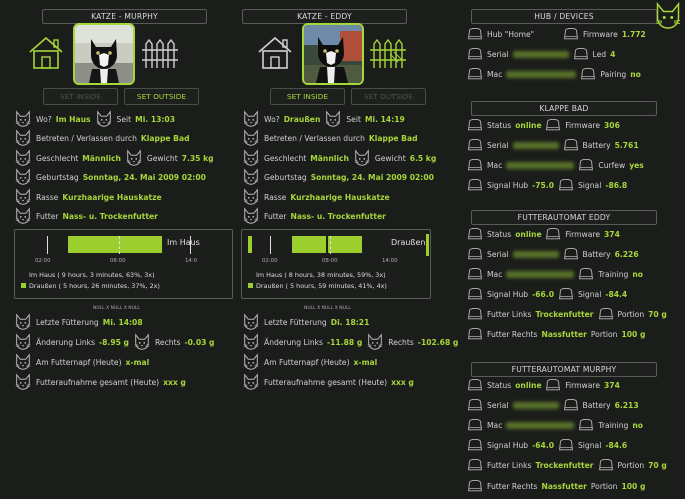 The image size is (685, 499). I want to click on signal-label: Signal, so click(589, 185).